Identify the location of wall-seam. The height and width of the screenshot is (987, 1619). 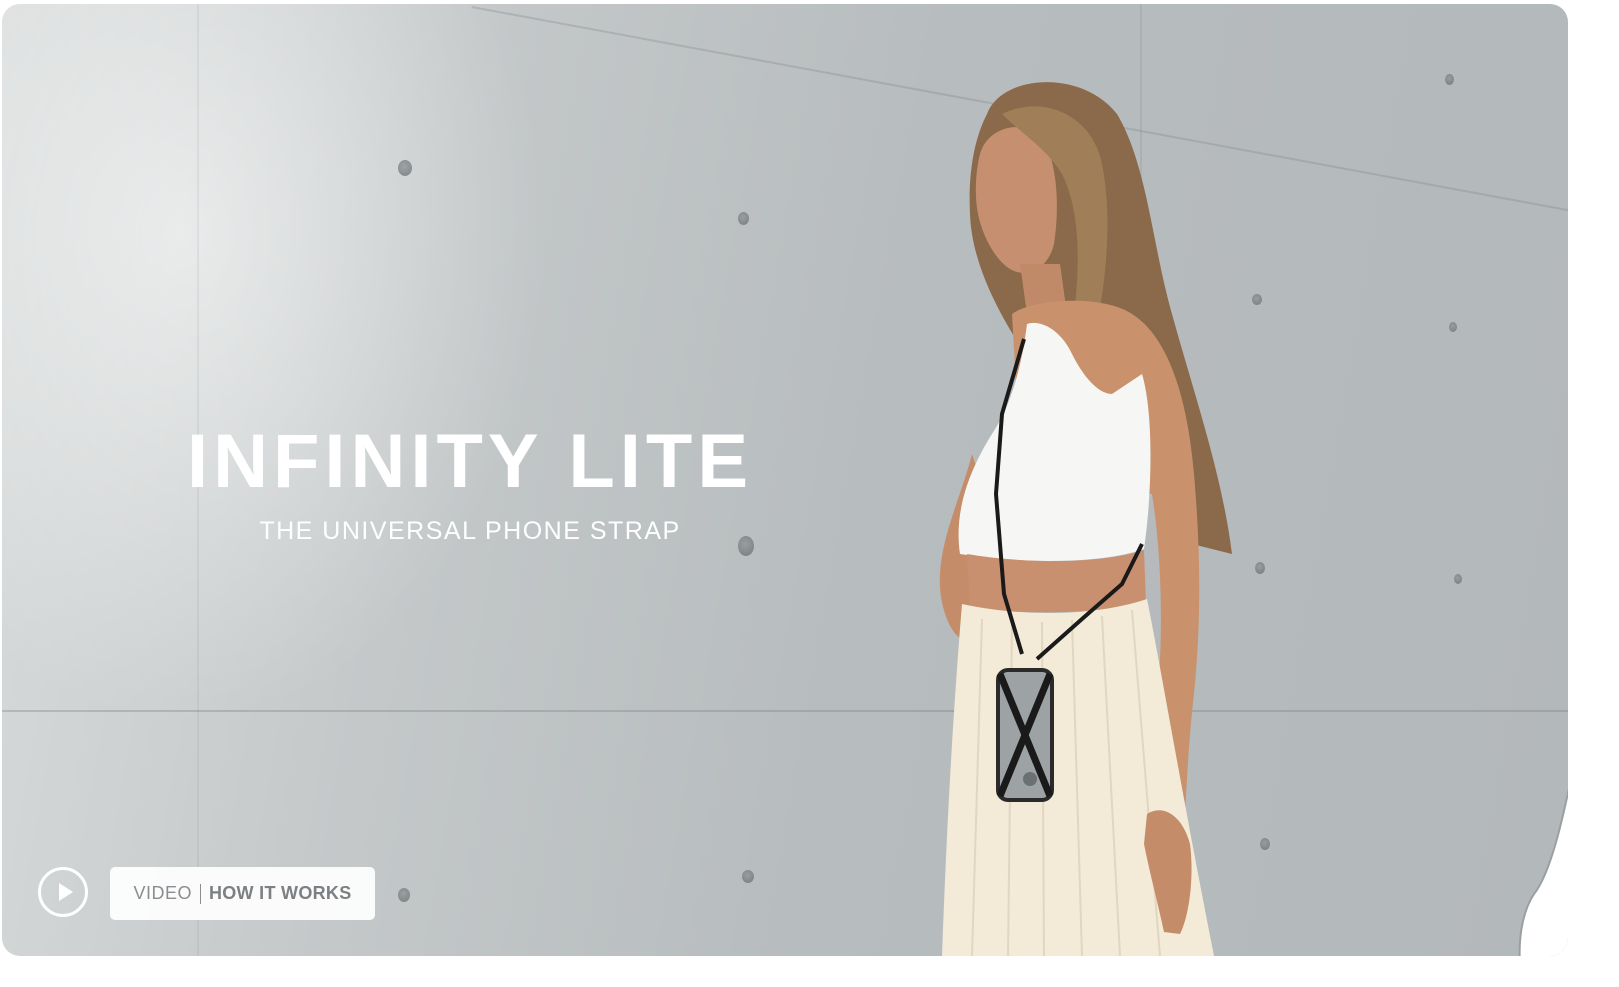
(785, 711).